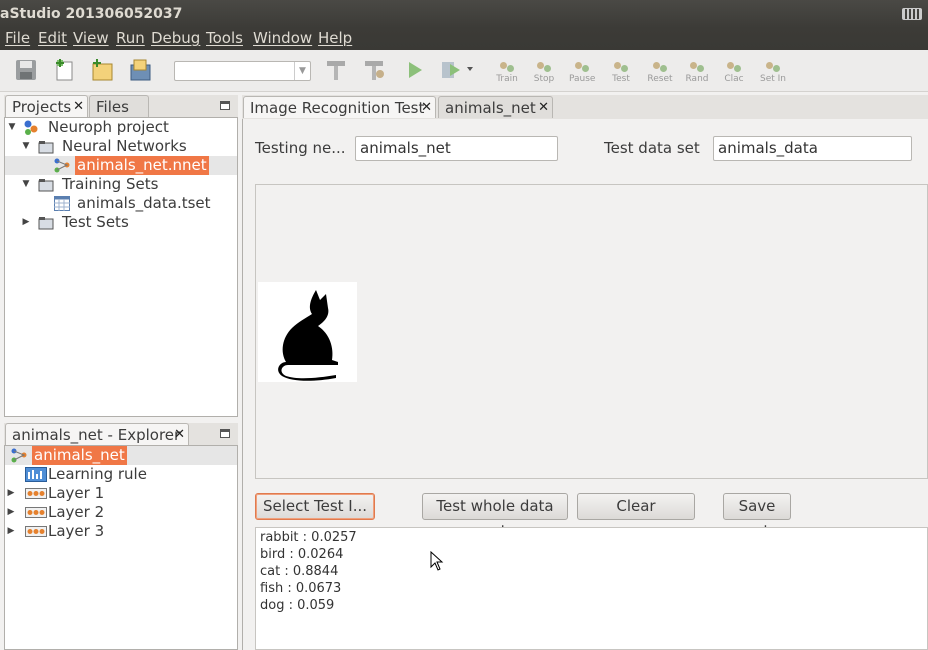  I want to click on save-net-button: Save net, so click(757, 516).